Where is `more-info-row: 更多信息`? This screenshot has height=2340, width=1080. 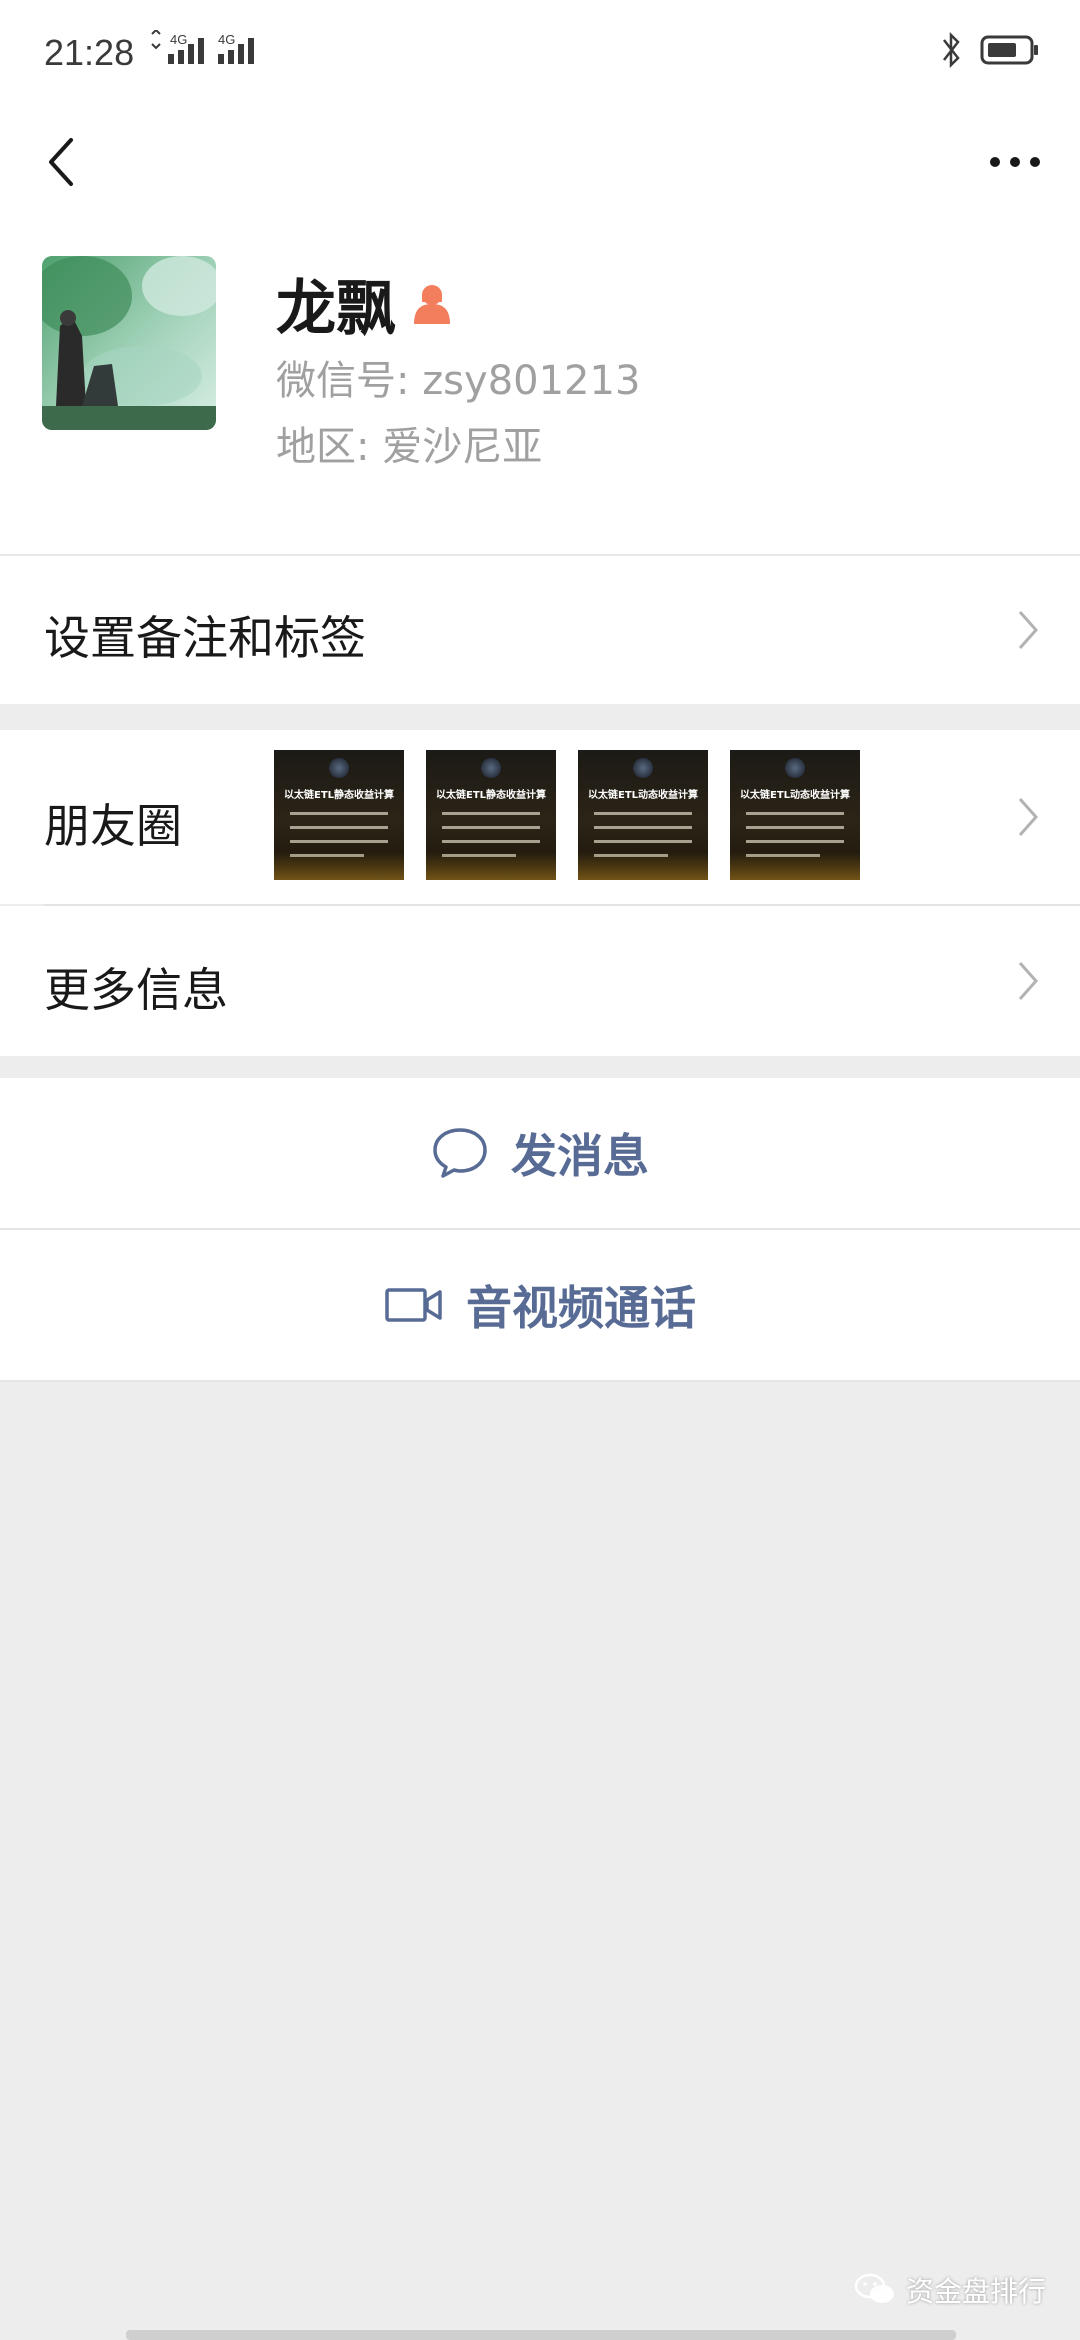
more-info-row: 更多信息 is located at coordinates (540, 981).